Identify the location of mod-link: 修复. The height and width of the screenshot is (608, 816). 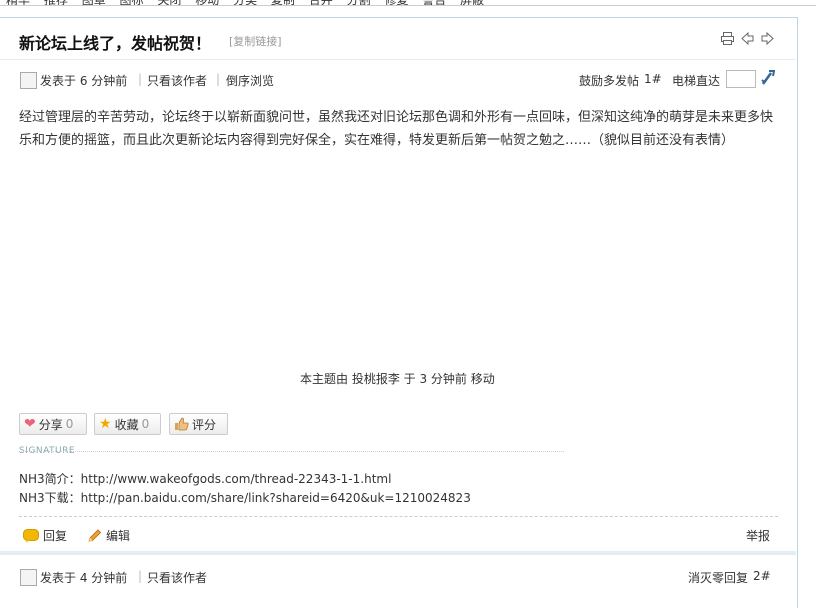
(396, 2).